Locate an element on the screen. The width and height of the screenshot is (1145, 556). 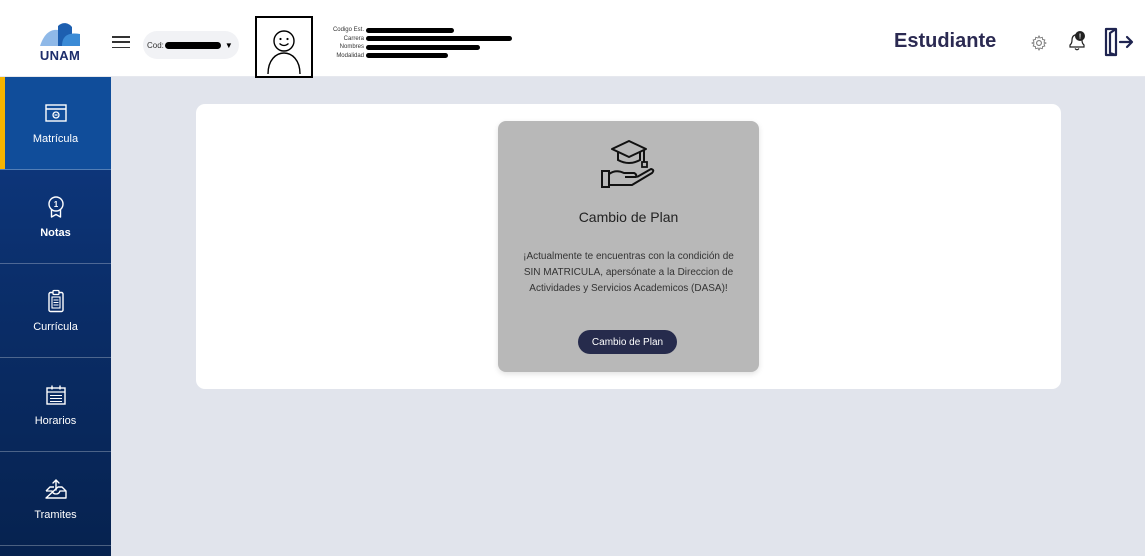
info-label: Carrera is located at coordinates (353, 38).